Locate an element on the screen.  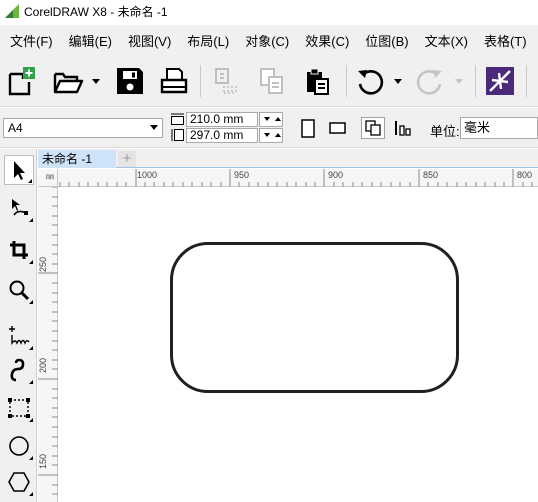
redo-button is located at coordinates (430, 81).